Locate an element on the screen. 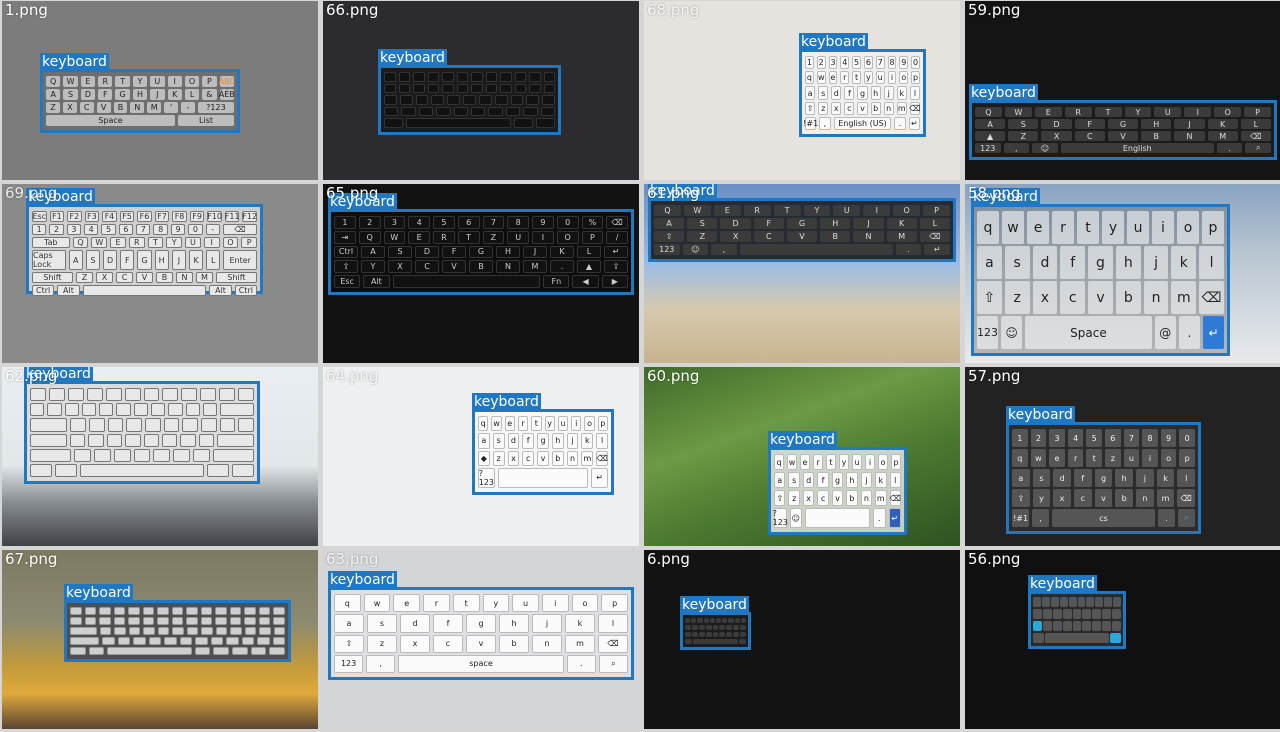  keyboard-key: F11 is located at coordinates (232, 216).